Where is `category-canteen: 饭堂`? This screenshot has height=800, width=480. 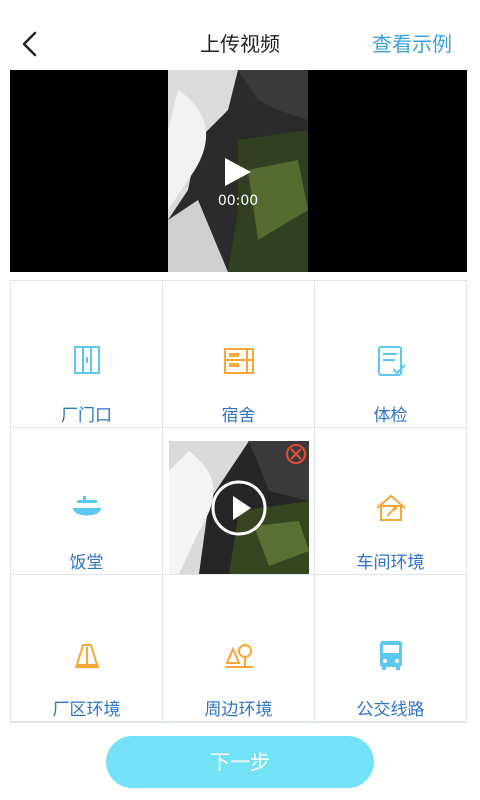 category-canteen: 饭堂 is located at coordinates (87, 501).